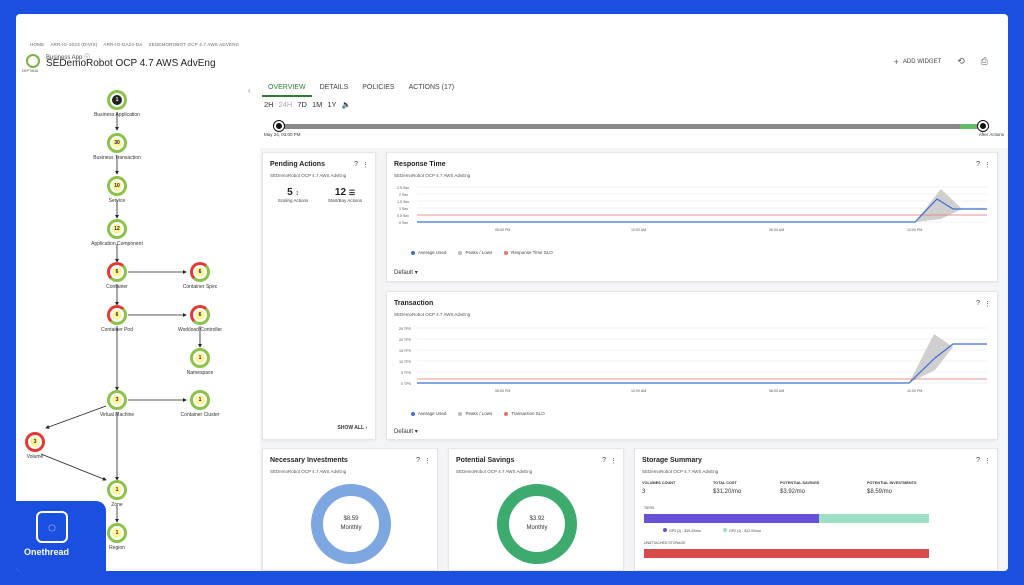  I want to click on node-workload-controller: 6, so click(200, 315).